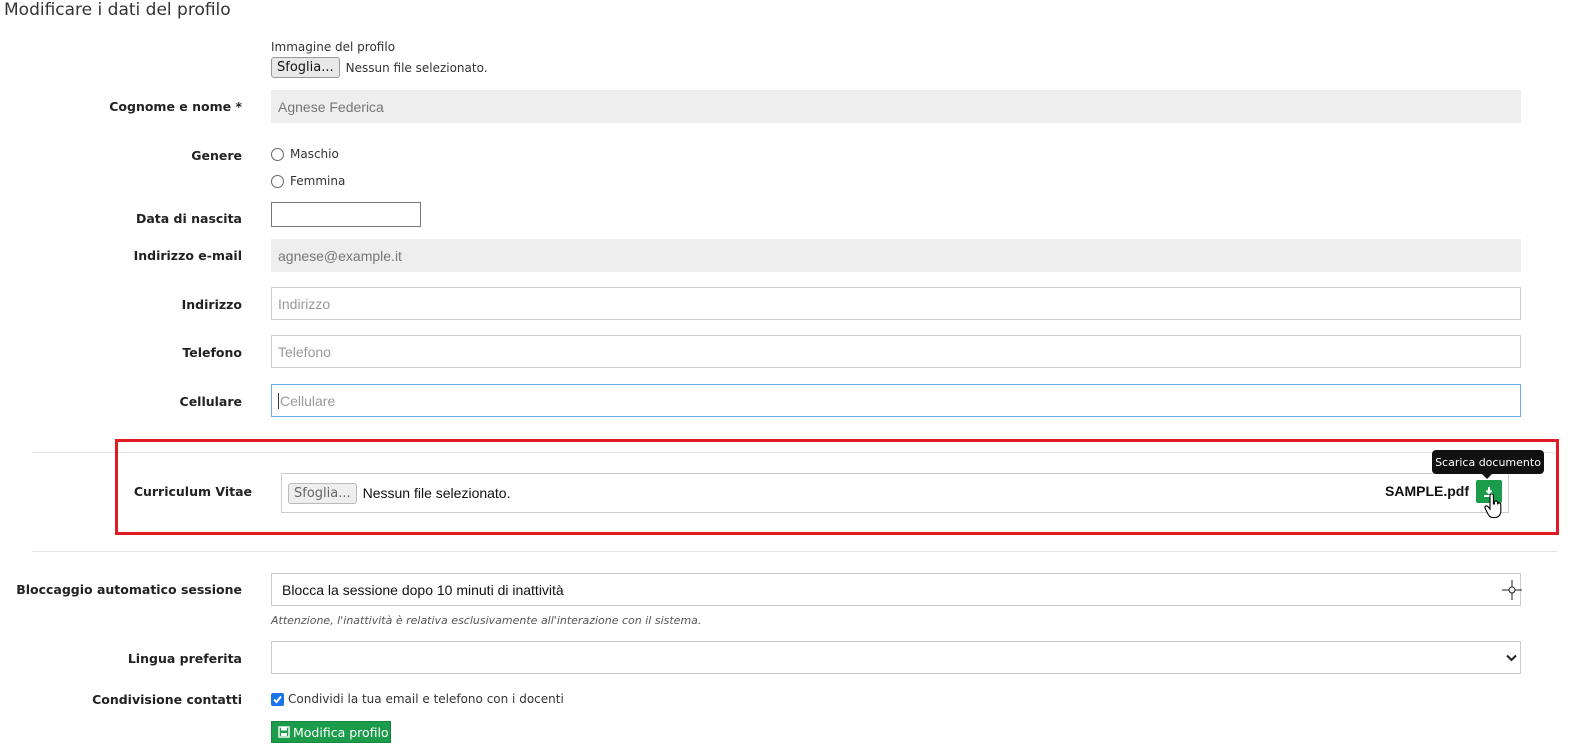 The width and height of the screenshot is (1585, 754). What do you see at coordinates (318, 181) in the screenshot?
I see `gender-female-label: Femmina` at bounding box center [318, 181].